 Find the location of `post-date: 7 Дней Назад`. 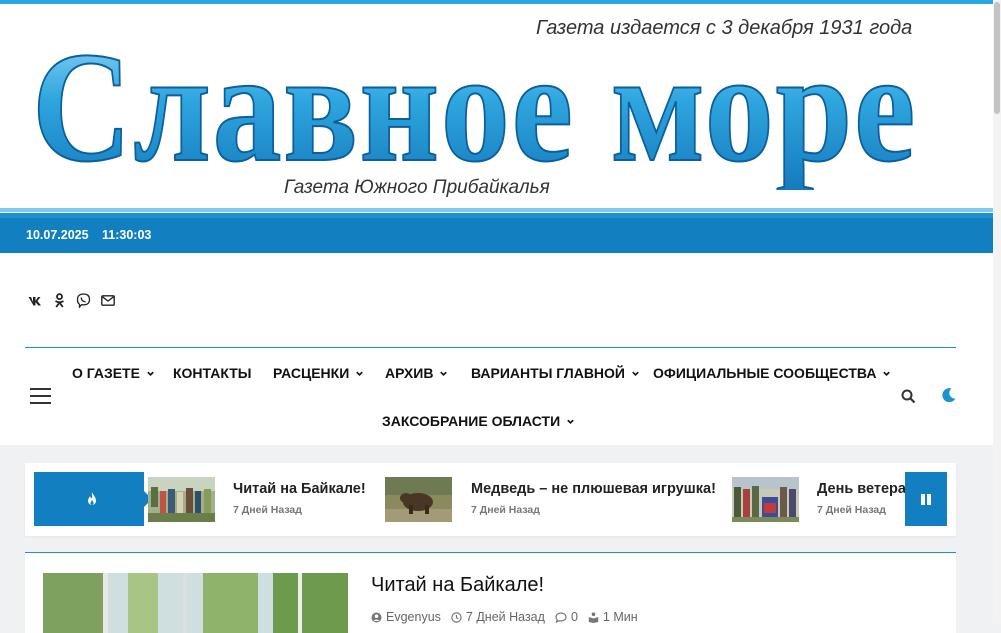

post-date: 7 Дней Назад is located at coordinates (498, 617).